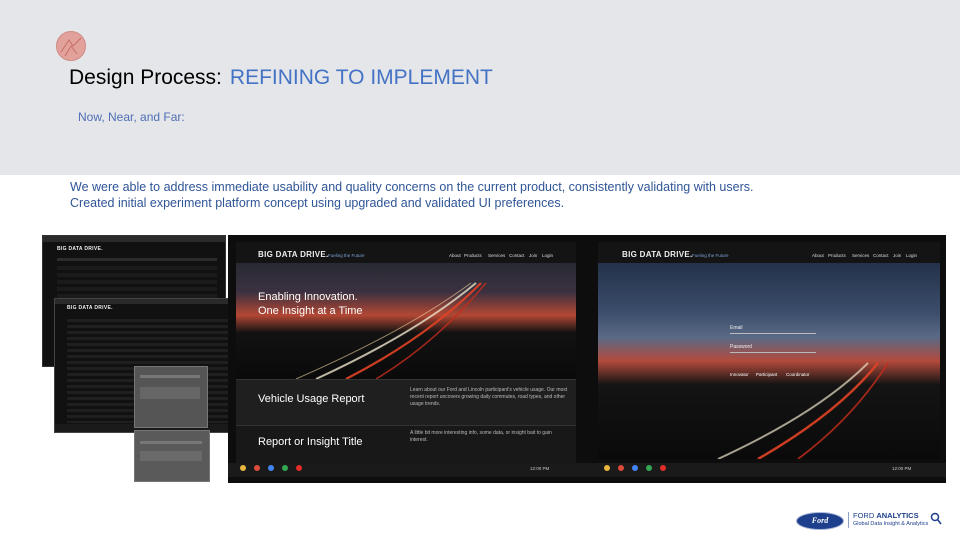 Image resolution: width=960 pixels, height=540 pixels. I want to click on footer-name-prefix: FORD, so click(864, 515).